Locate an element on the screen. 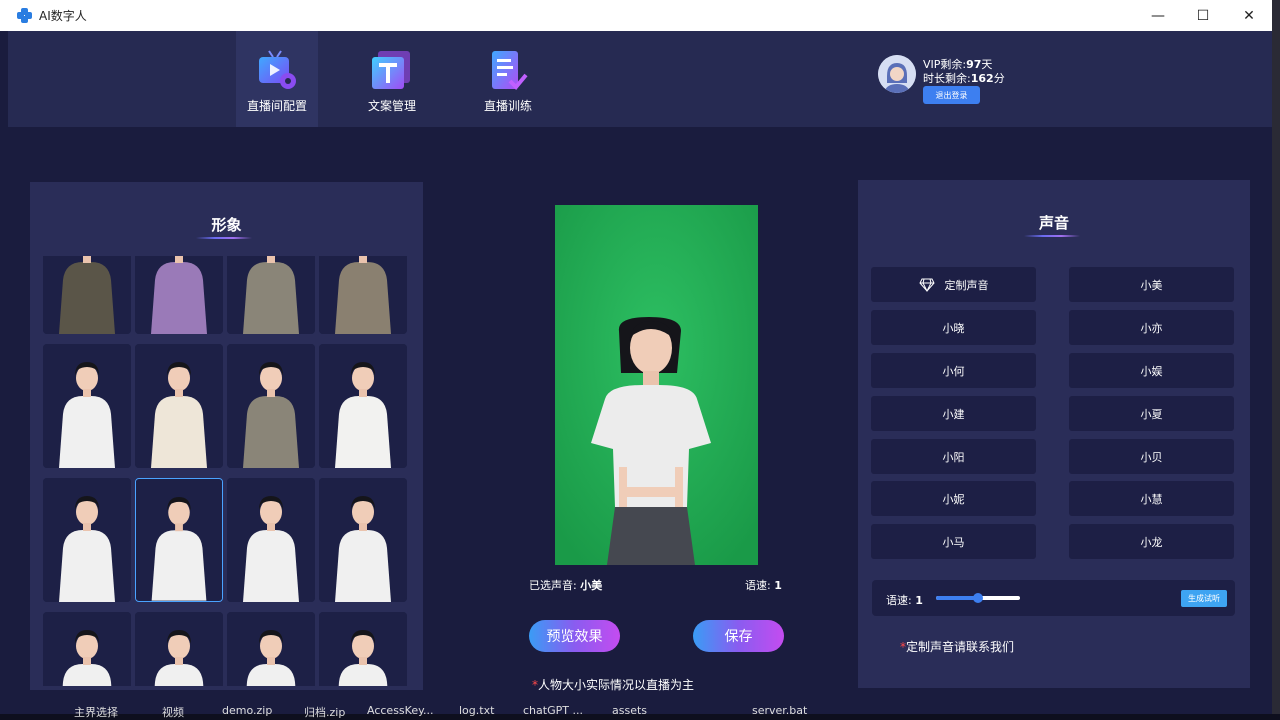 The image size is (1280, 720). desktop-item-label: 视频 is located at coordinates (173, 712).